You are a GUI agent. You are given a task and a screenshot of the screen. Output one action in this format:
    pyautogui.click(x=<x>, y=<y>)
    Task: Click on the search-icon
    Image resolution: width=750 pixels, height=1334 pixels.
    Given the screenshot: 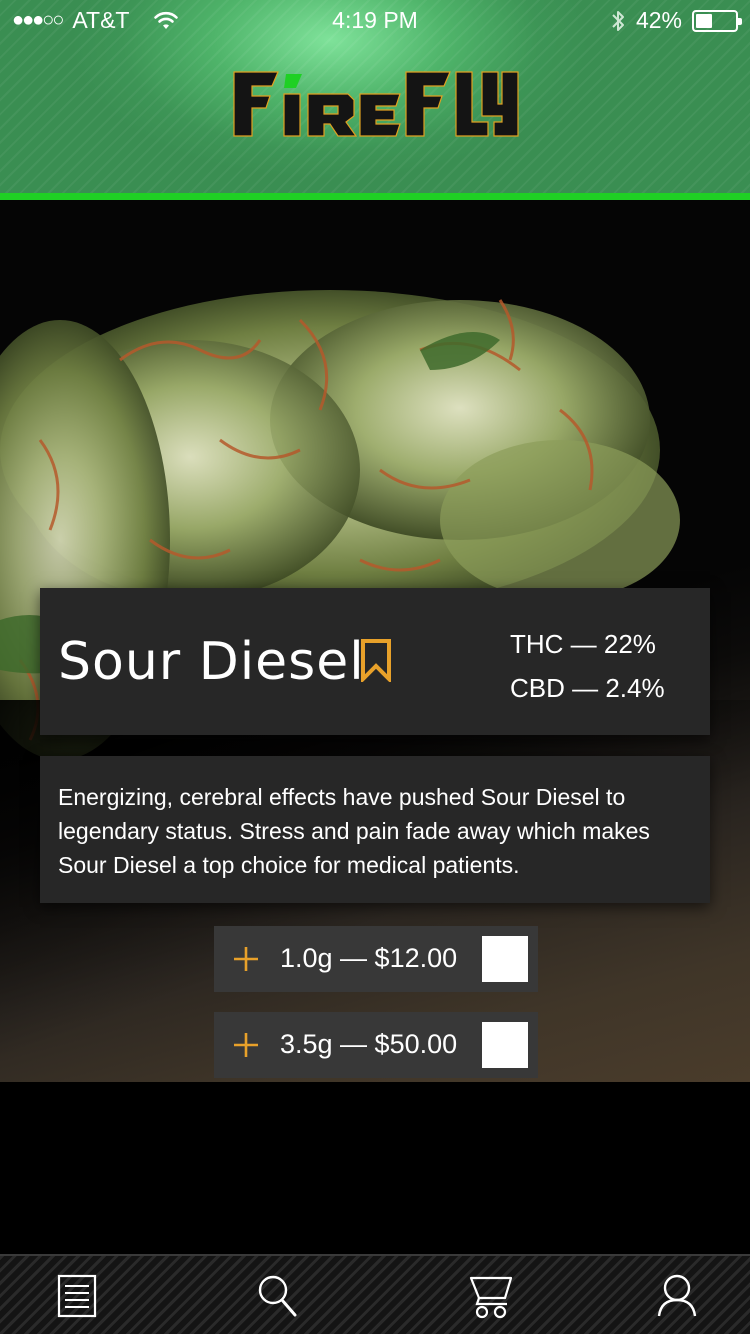 What is the action you would take?
    pyautogui.click(x=277, y=1296)
    